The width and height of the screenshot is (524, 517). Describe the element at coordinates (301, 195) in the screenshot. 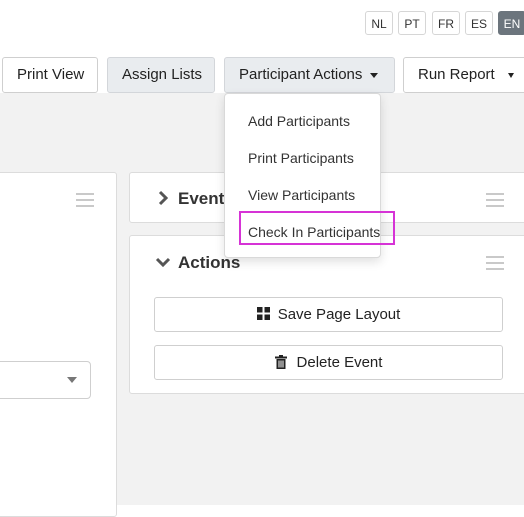

I see `menu-item-view-participants: View Participants` at that location.